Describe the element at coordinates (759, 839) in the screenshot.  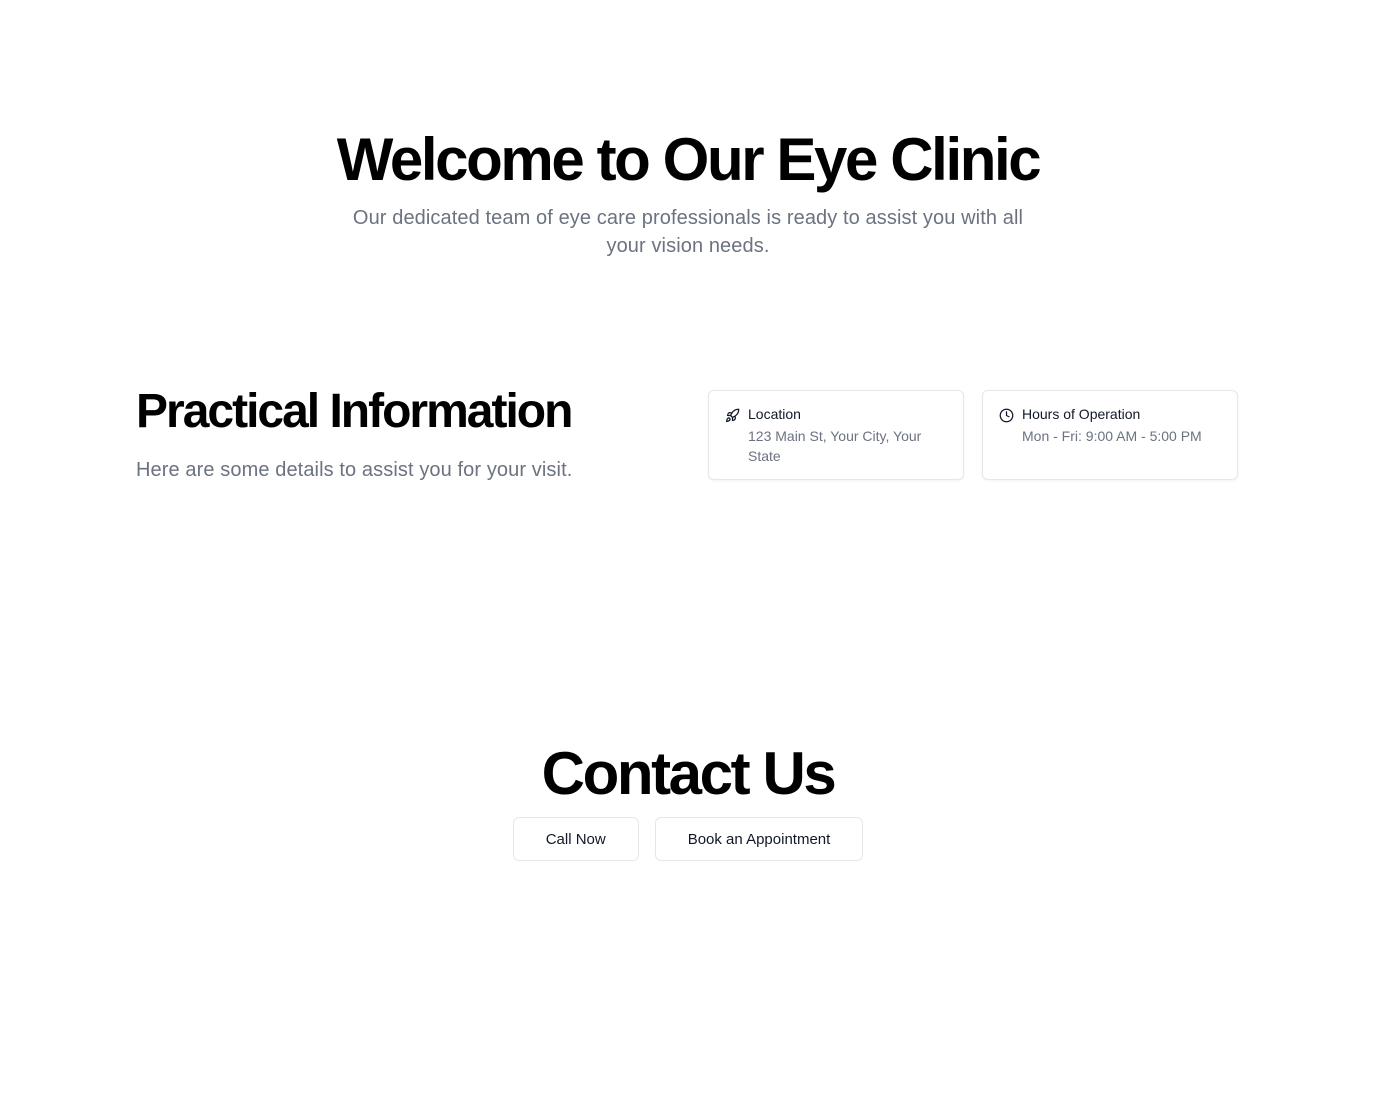
I see `book-appointment-button: Book an Appointment` at that location.